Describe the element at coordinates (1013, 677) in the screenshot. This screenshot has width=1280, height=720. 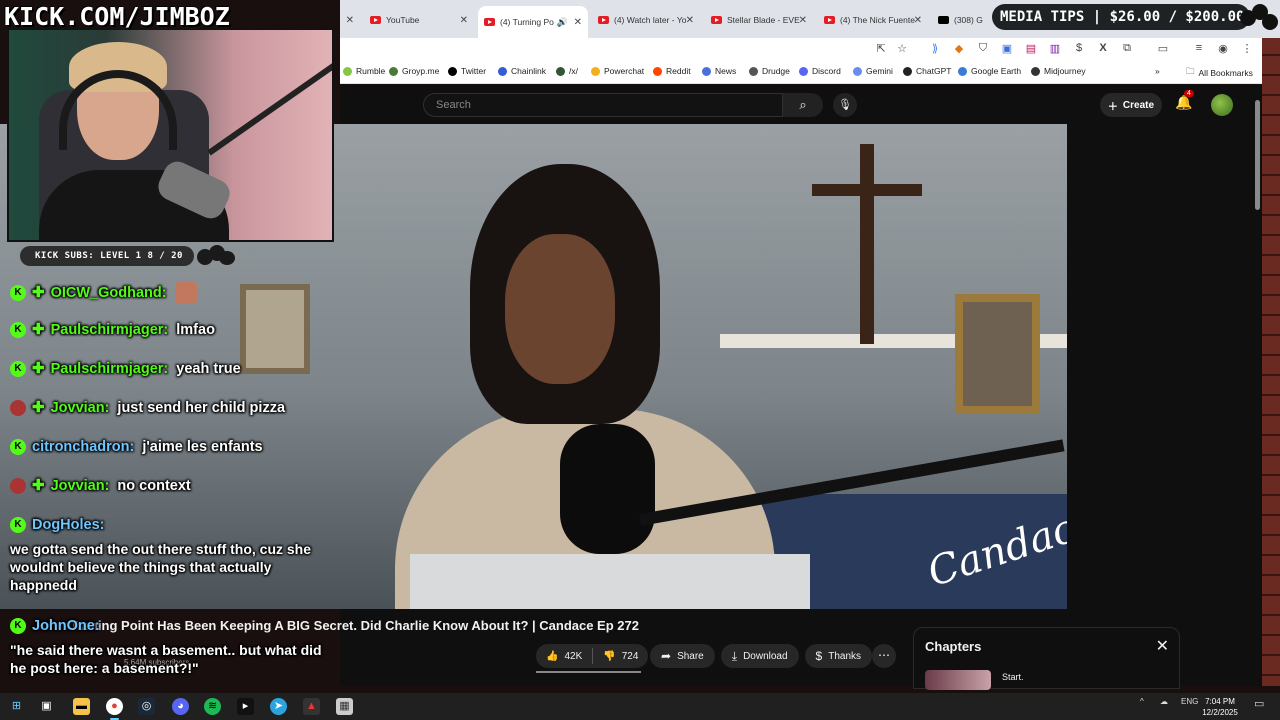
I see `chapter-title: Start.` at that location.